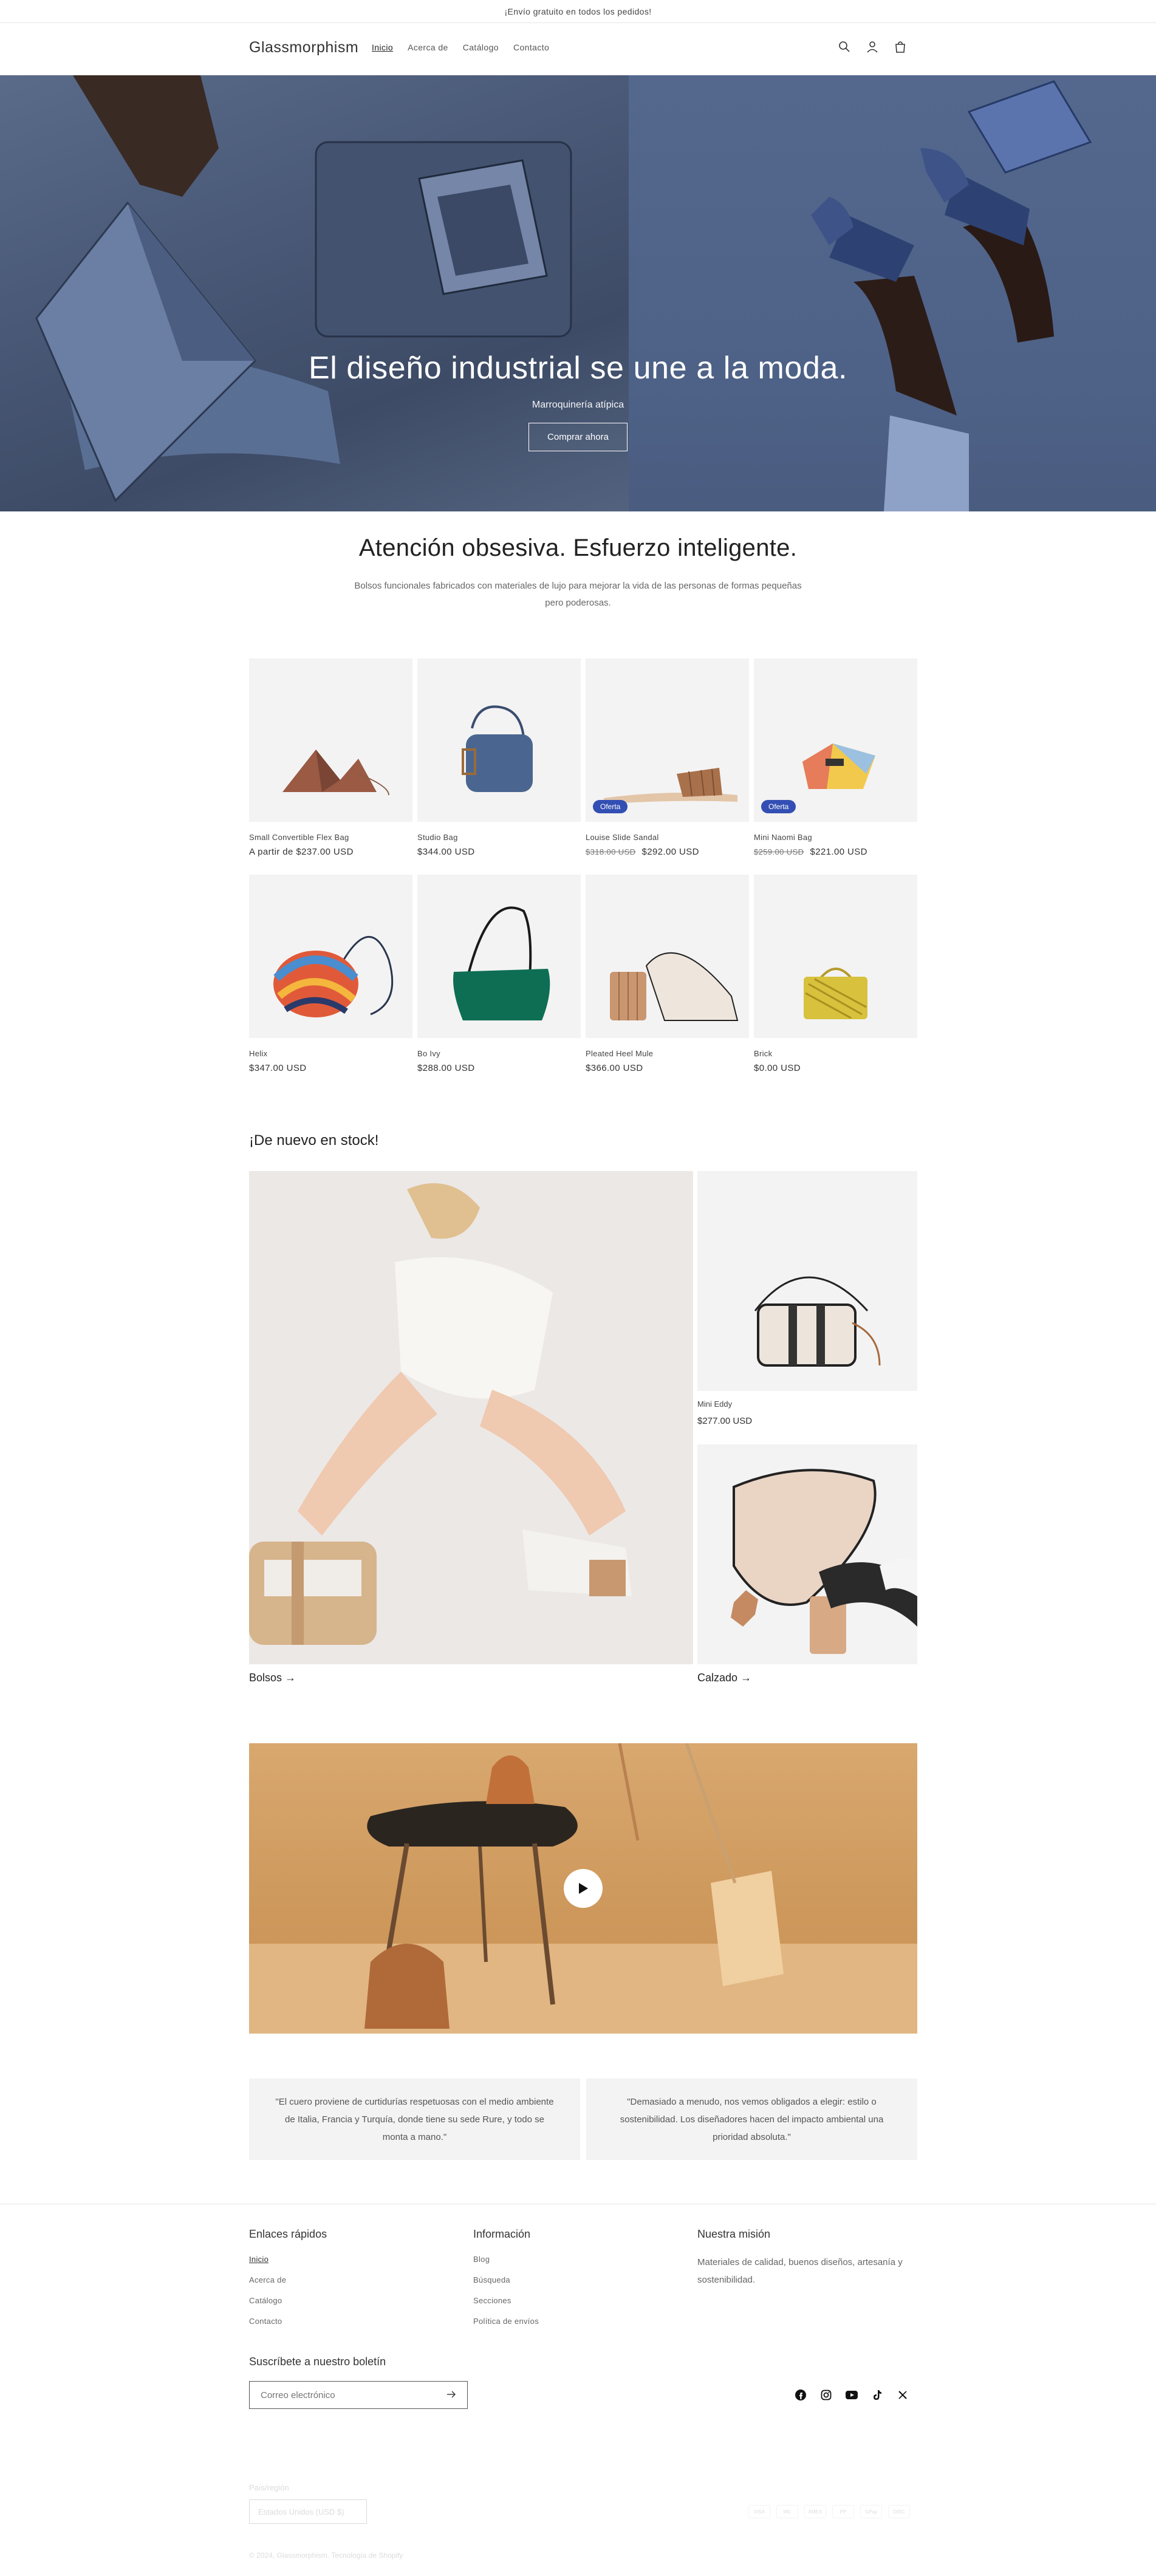  What do you see at coordinates (451, 2395) in the screenshot?
I see `arrow-right-icon` at bounding box center [451, 2395].